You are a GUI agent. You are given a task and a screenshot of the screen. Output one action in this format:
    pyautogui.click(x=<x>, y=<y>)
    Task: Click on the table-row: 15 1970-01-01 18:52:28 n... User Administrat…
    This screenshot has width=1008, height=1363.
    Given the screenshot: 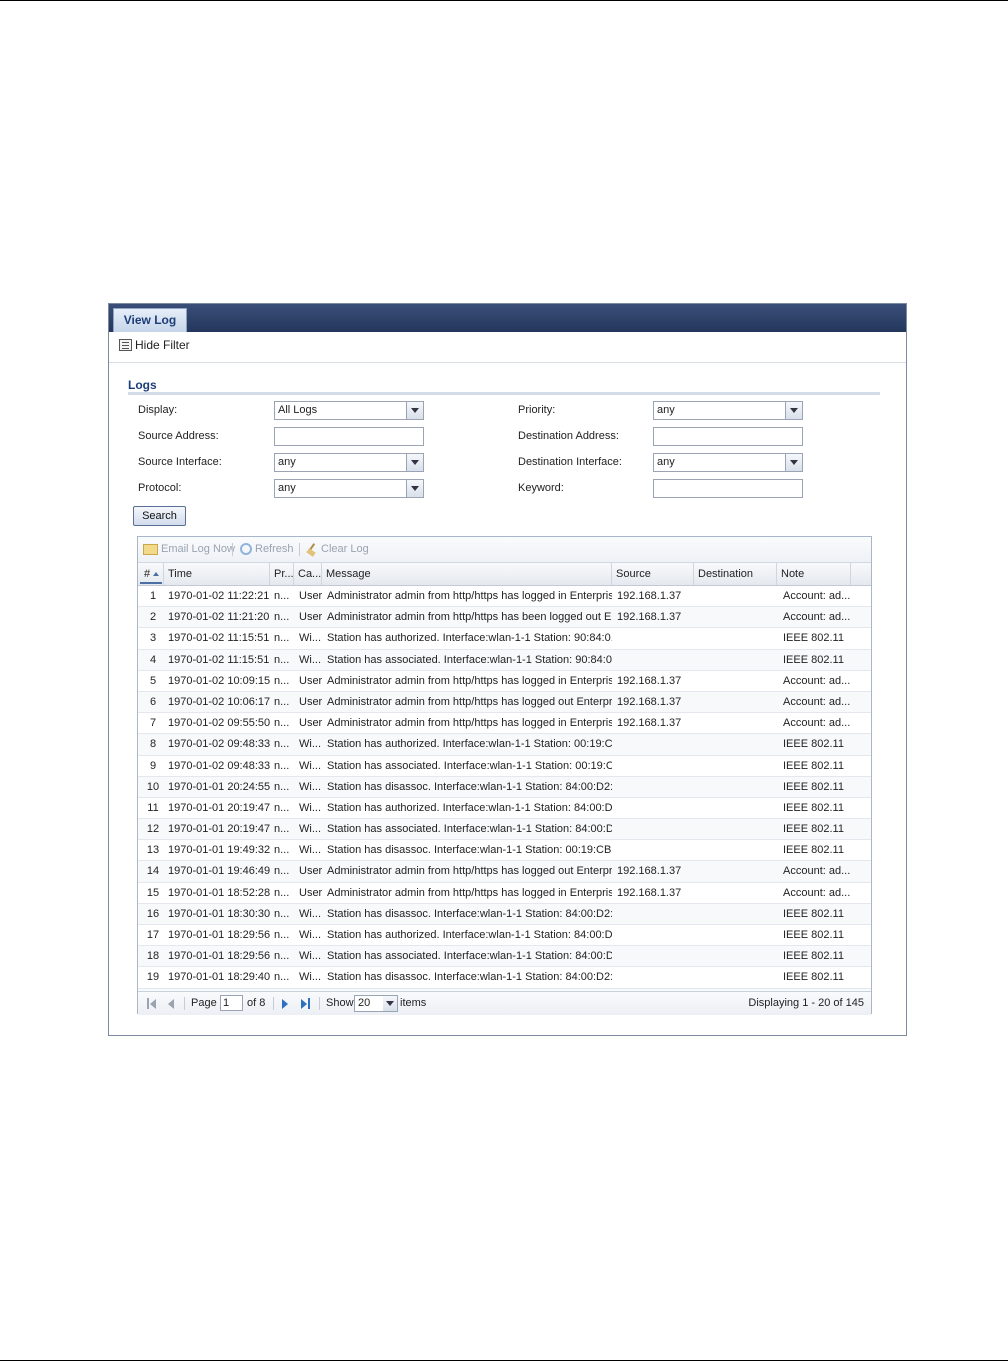 What is the action you would take?
    pyautogui.click(x=504, y=893)
    